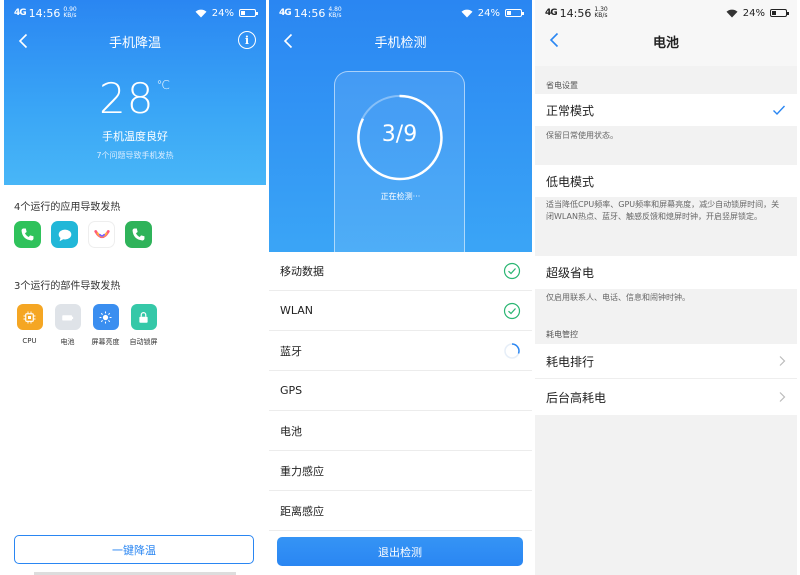 The width and height of the screenshot is (800, 575). What do you see at coordinates (302, 511) in the screenshot?
I see `item-label: 距离感应` at bounding box center [302, 511].